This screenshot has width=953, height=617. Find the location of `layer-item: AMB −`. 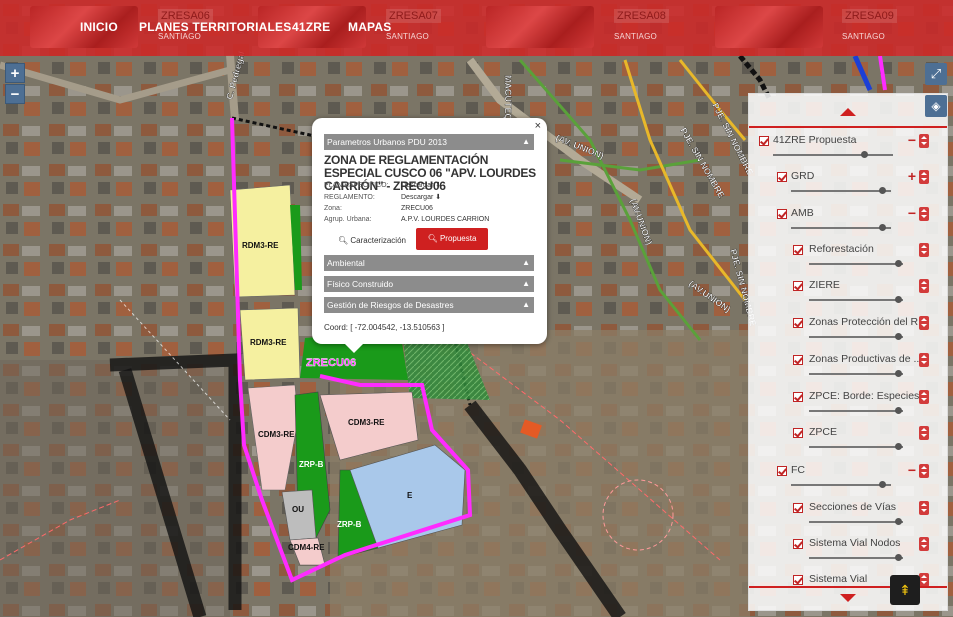

layer-item: AMB − is located at coordinates (858, 225).